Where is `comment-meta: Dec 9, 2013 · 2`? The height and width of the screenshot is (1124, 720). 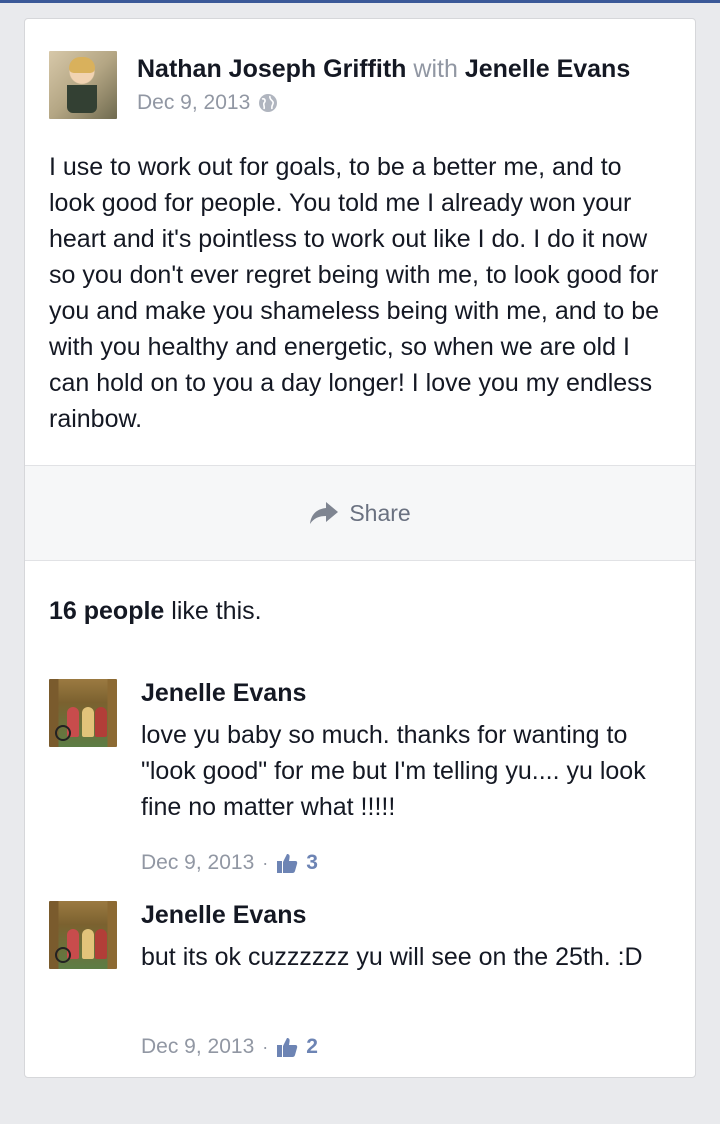
comment-meta: Dec 9, 2013 · 2 is located at coordinates (229, 1047).